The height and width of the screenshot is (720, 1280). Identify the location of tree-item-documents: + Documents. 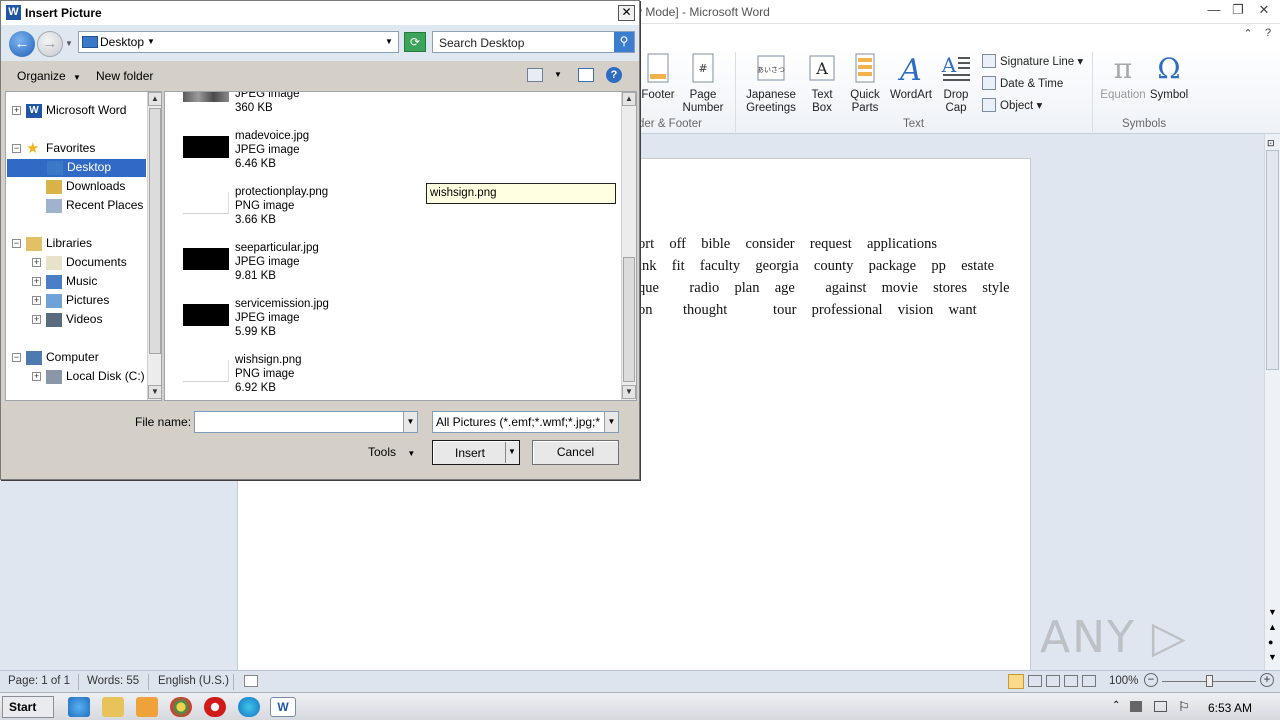
(76, 263).